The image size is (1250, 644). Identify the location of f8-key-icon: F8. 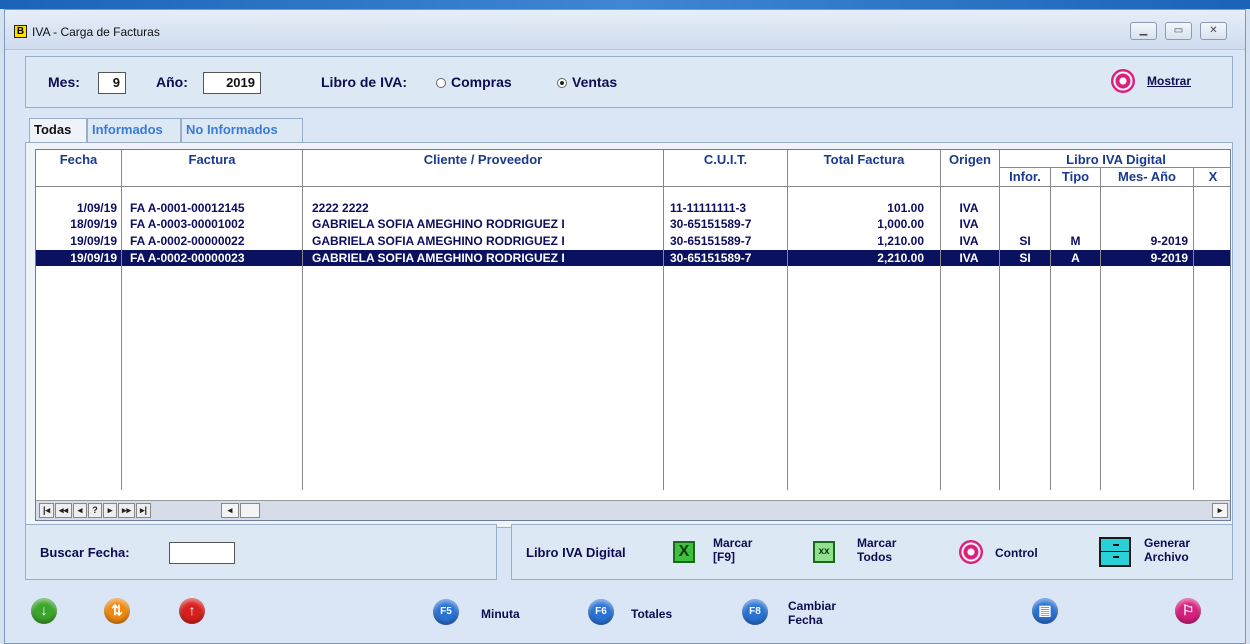
(755, 612).